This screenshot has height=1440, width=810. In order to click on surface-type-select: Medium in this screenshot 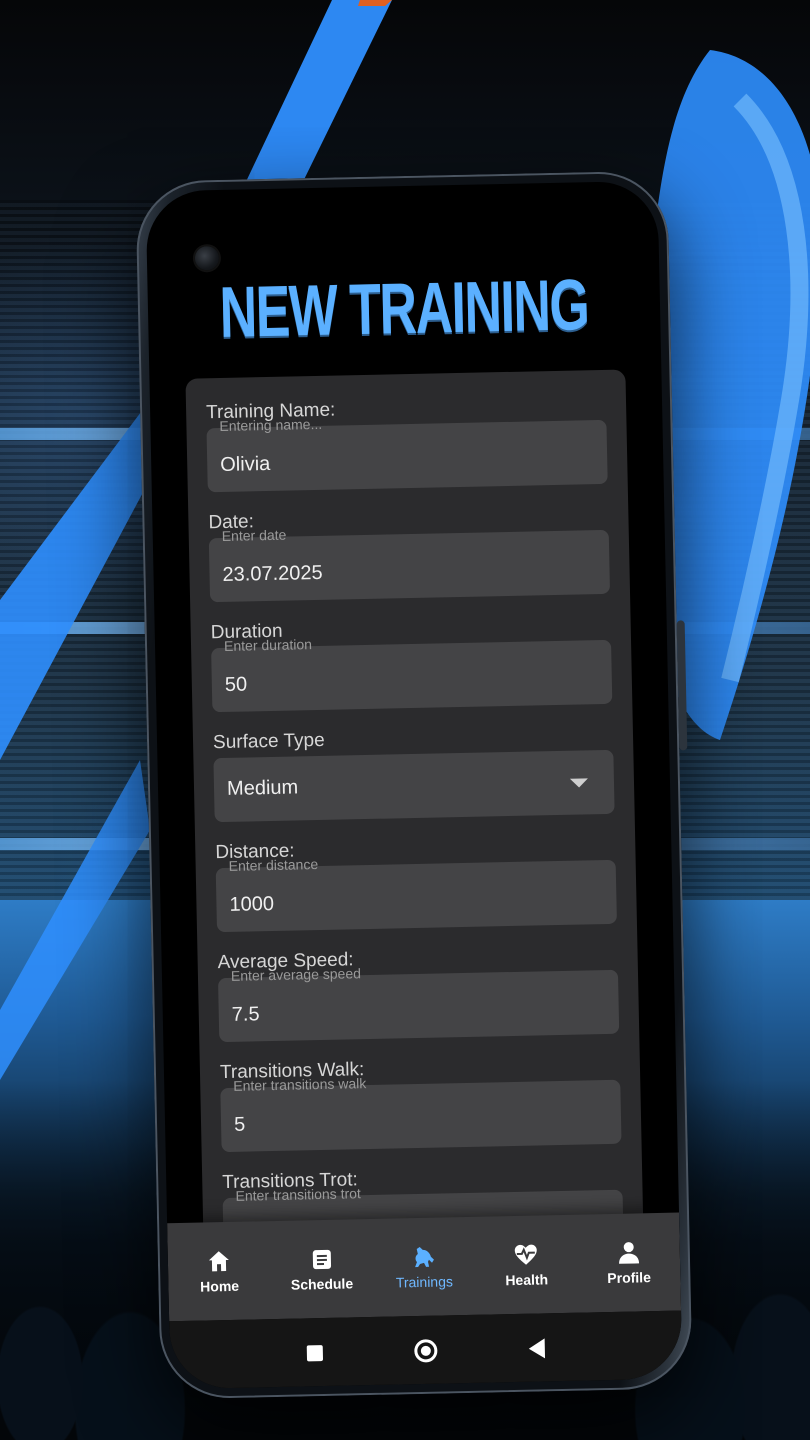, I will do `click(414, 786)`.